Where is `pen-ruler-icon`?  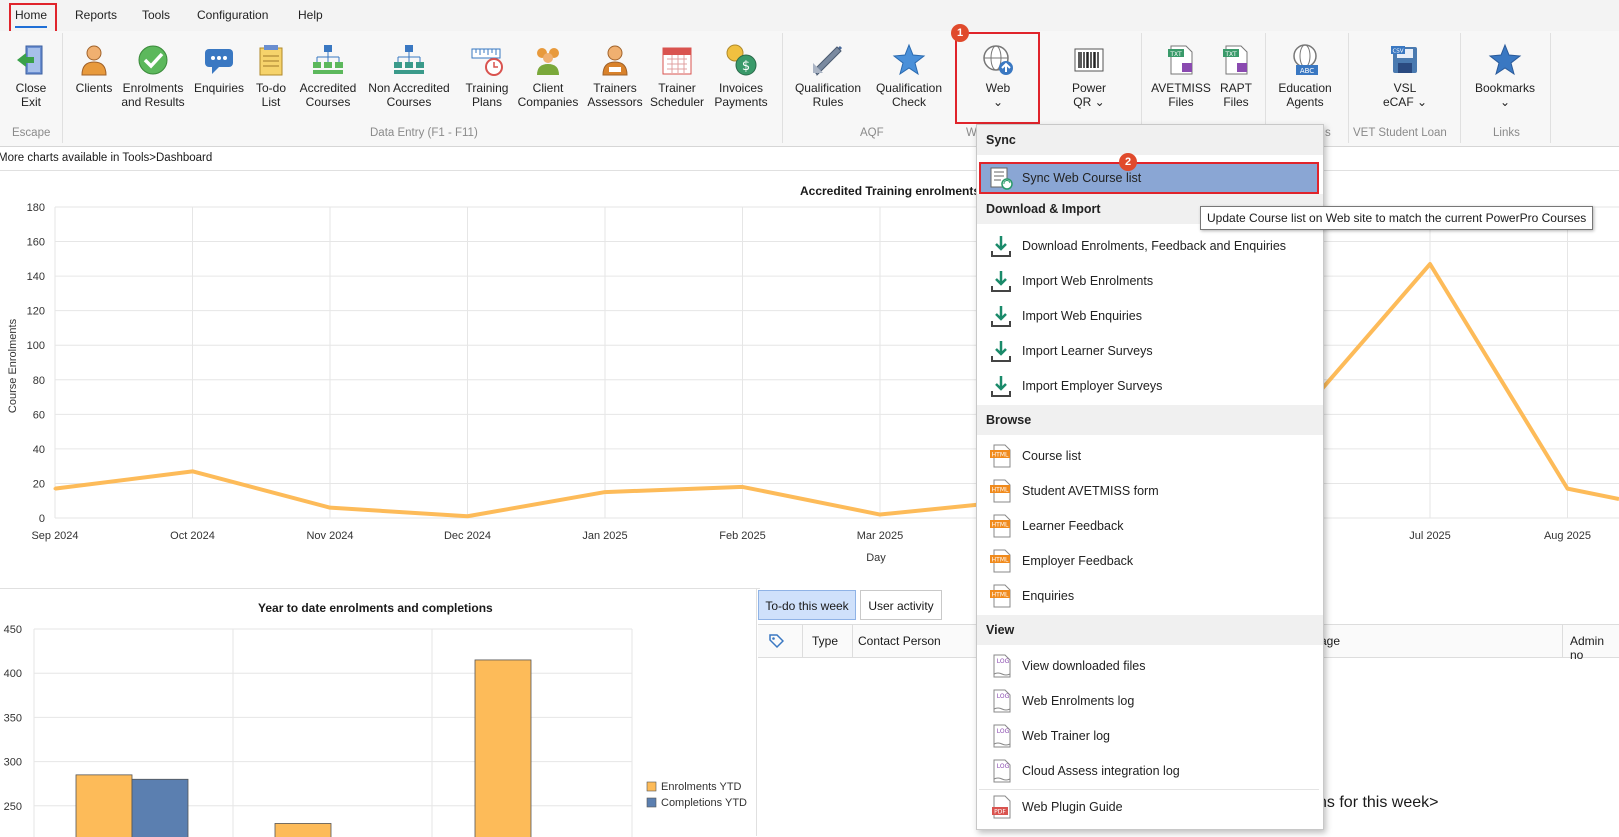
pen-ruler-icon is located at coordinates (828, 60).